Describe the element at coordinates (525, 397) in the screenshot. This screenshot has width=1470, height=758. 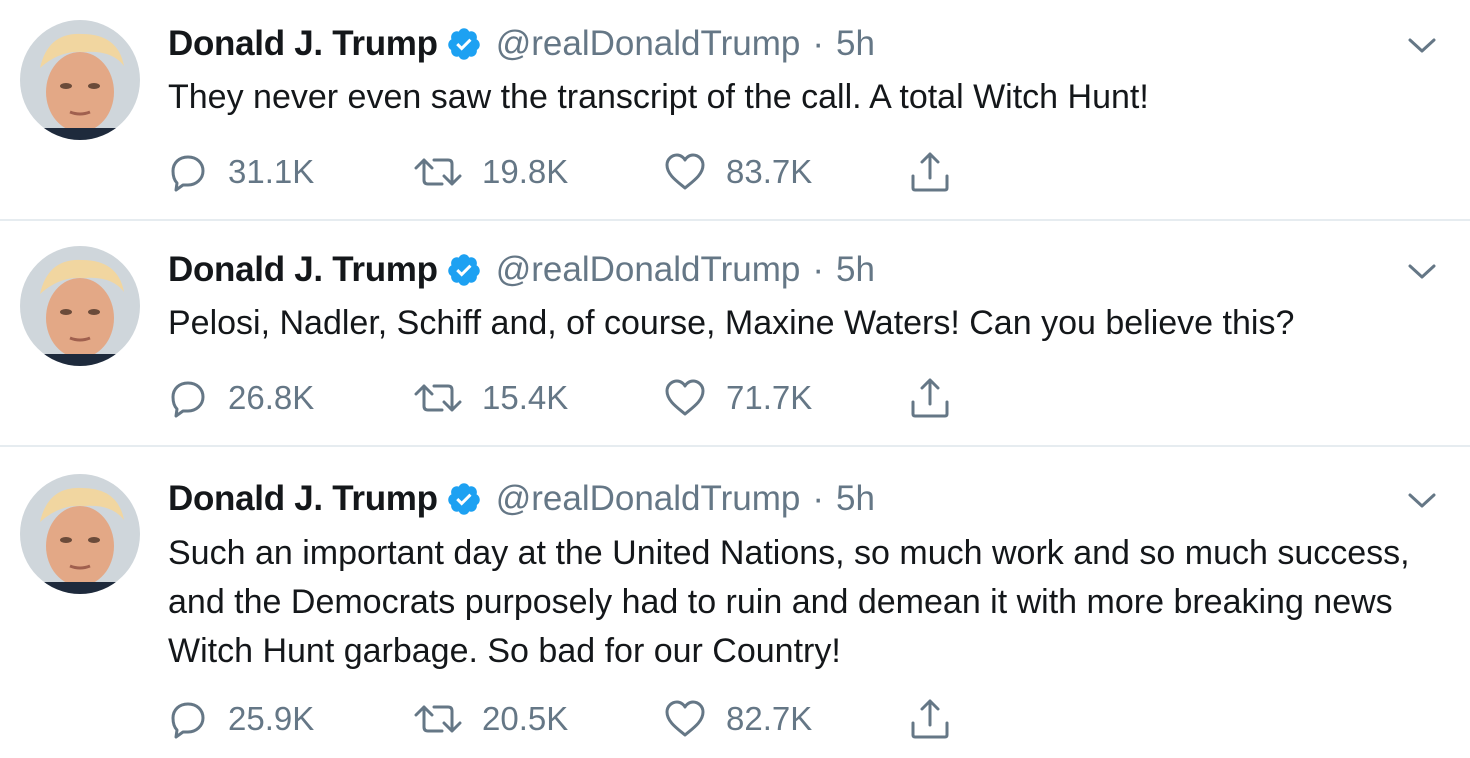
I see `retweet-count: 15.4K` at that location.